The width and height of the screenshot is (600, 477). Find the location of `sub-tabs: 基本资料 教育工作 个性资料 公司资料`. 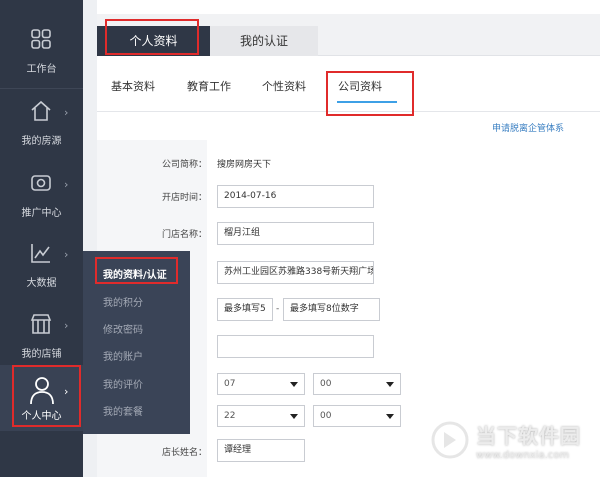

sub-tabs: 基本资料 教育工作 个性资料 公司资料 is located at coordinates (348, 84).